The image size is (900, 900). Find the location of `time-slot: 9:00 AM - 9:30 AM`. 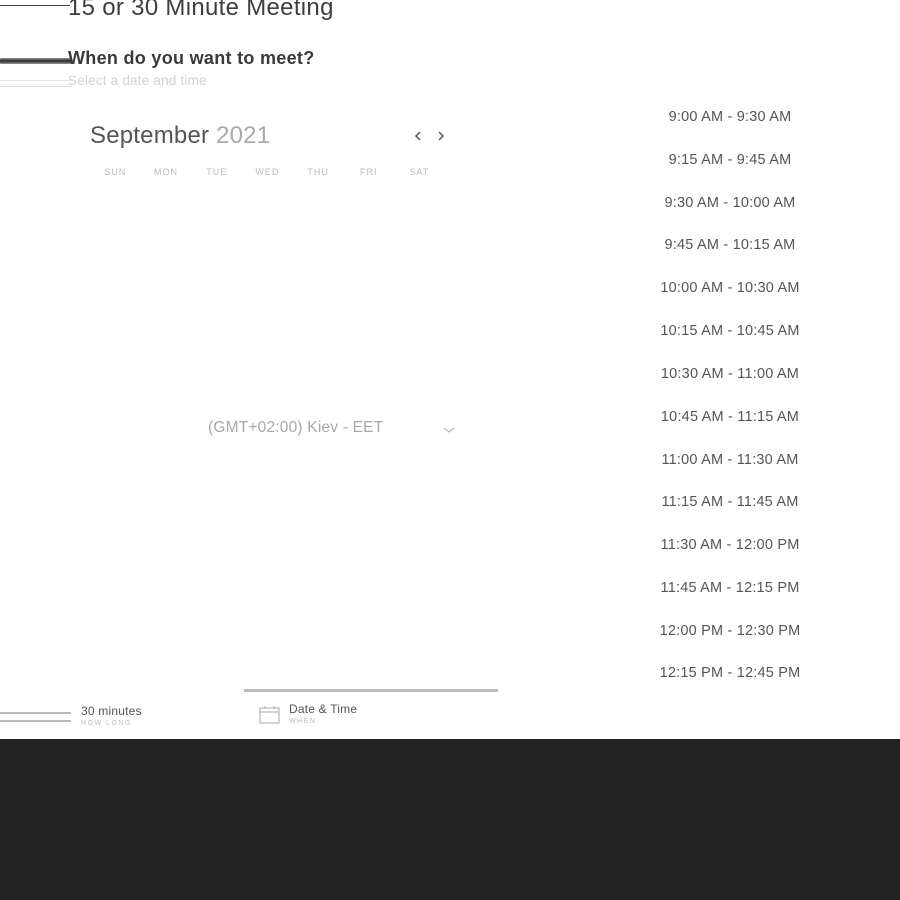

time-slot: 9:00 AM - 9:30 AM is located at coordinates (730, 117).